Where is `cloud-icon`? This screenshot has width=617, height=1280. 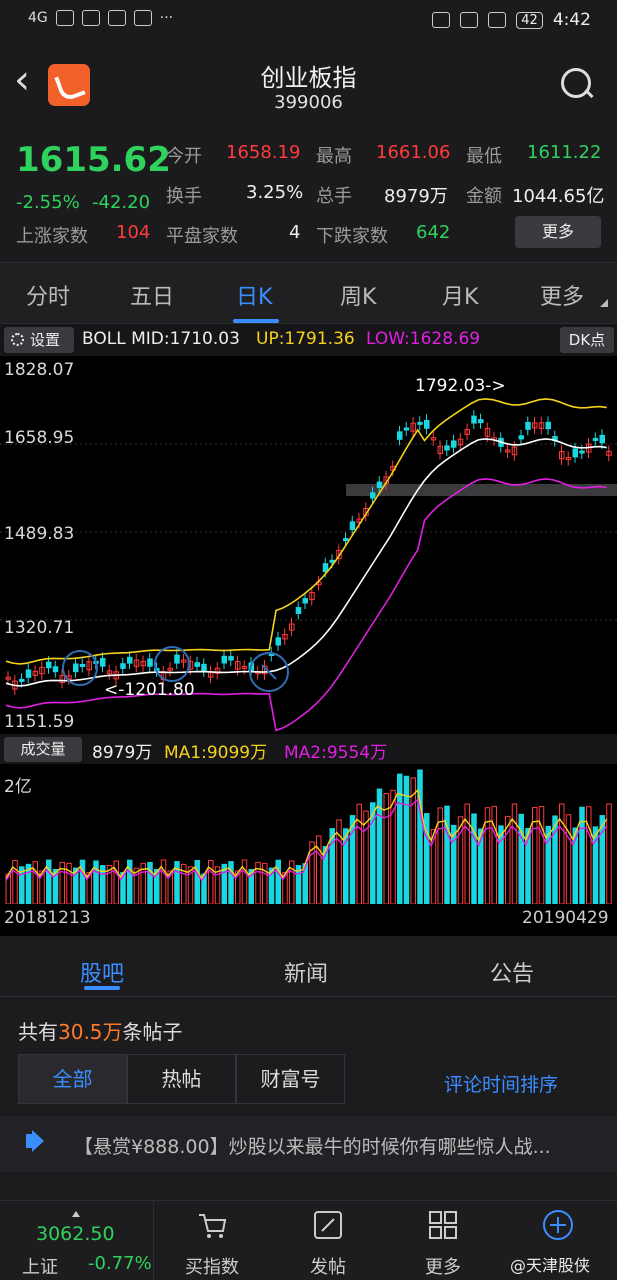
cloud-icon is located at coordinates (142, 18).